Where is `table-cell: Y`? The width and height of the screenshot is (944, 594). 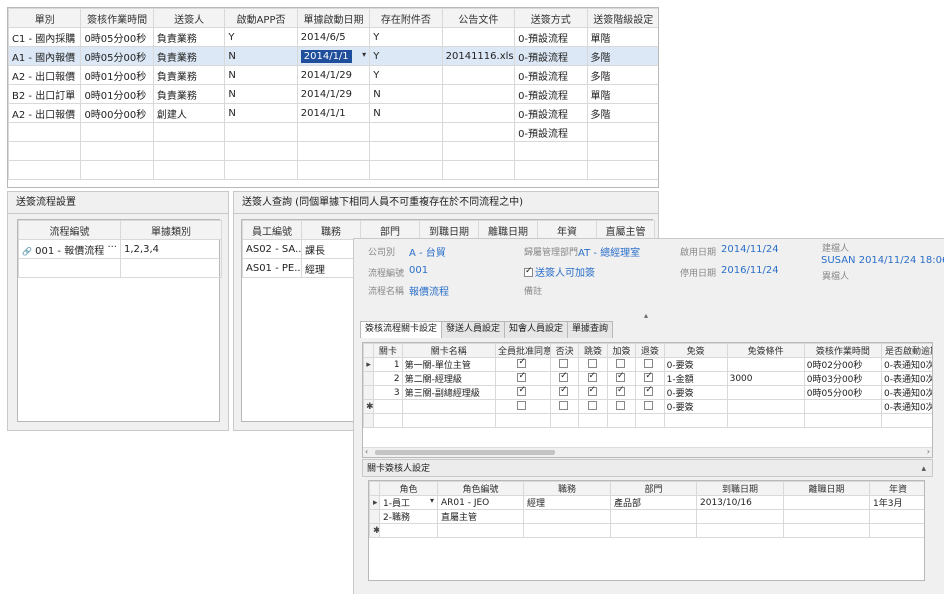
table-cell: Y is located at coordinates (406, 37).